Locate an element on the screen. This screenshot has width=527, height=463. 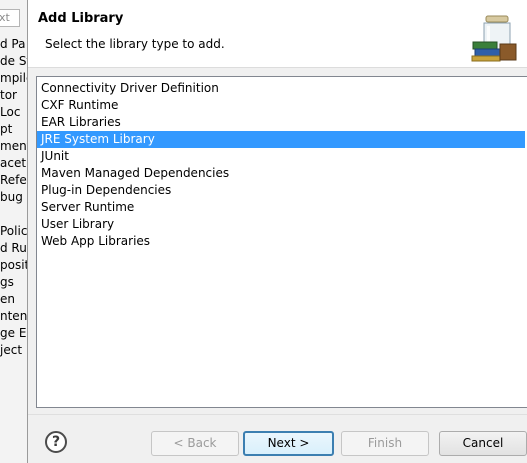
background-tree-item: ge E is located at coordinates (13, 333).